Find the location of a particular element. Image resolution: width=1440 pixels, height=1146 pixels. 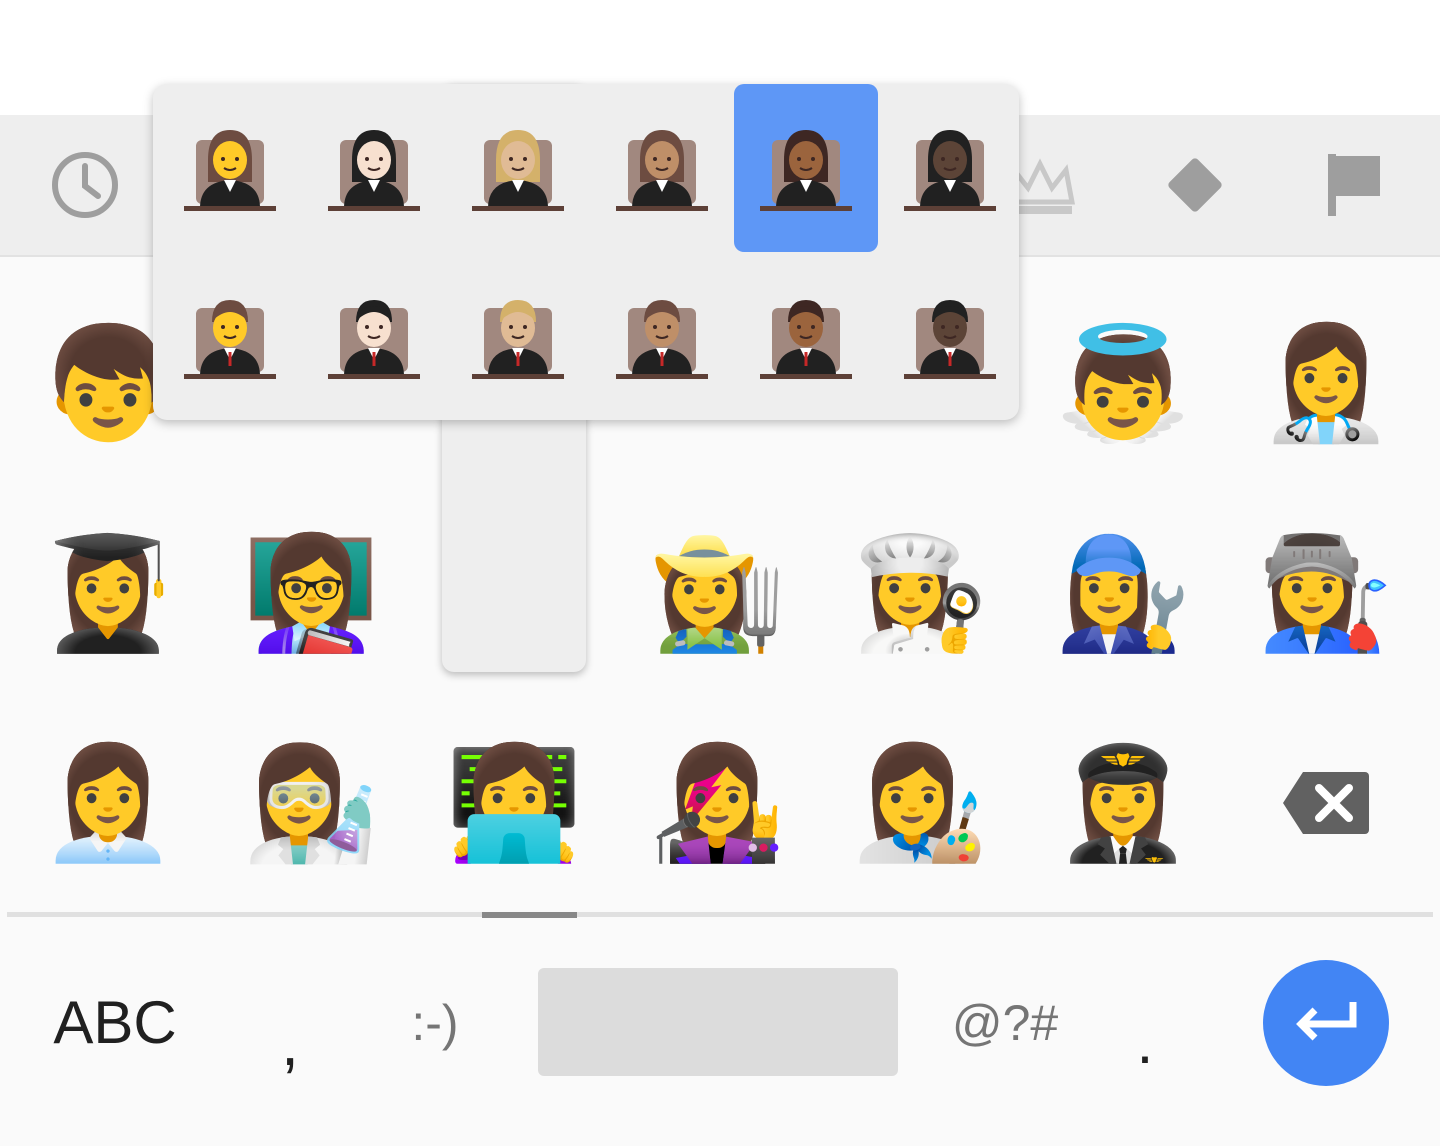

backspace-icon is located at coordinates (1326, 803).